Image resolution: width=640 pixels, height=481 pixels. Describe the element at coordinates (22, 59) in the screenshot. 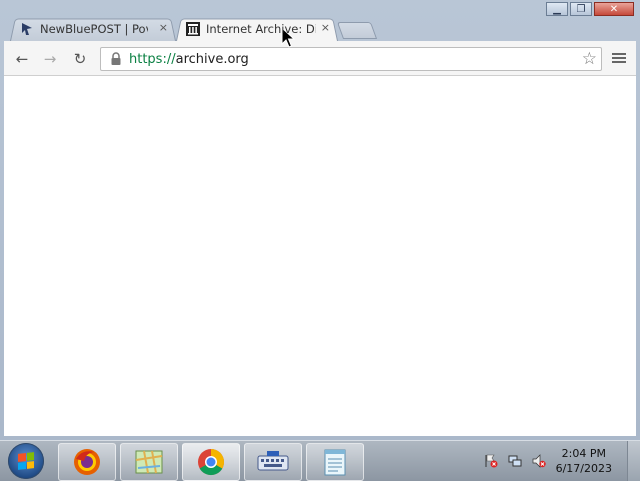

I see `back-arrow-icon: ←` at that location.